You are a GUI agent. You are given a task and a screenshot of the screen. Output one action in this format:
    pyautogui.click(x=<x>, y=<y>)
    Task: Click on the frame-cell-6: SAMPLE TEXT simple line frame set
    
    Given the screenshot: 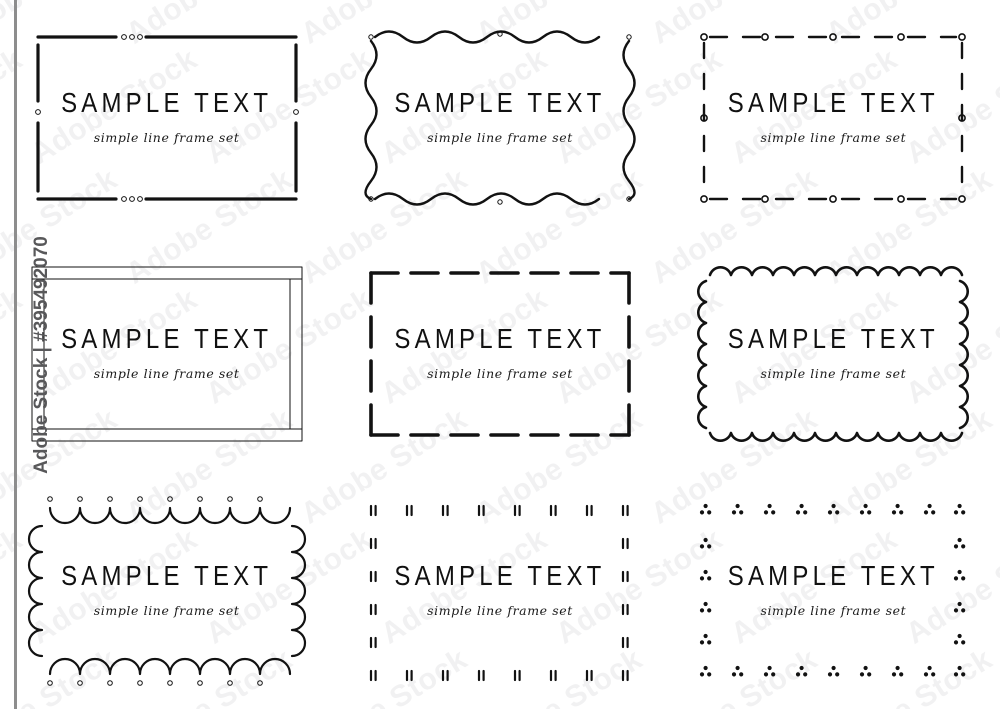 What is the action you would take?
    pyautogui.click(x=833, y=354)
    